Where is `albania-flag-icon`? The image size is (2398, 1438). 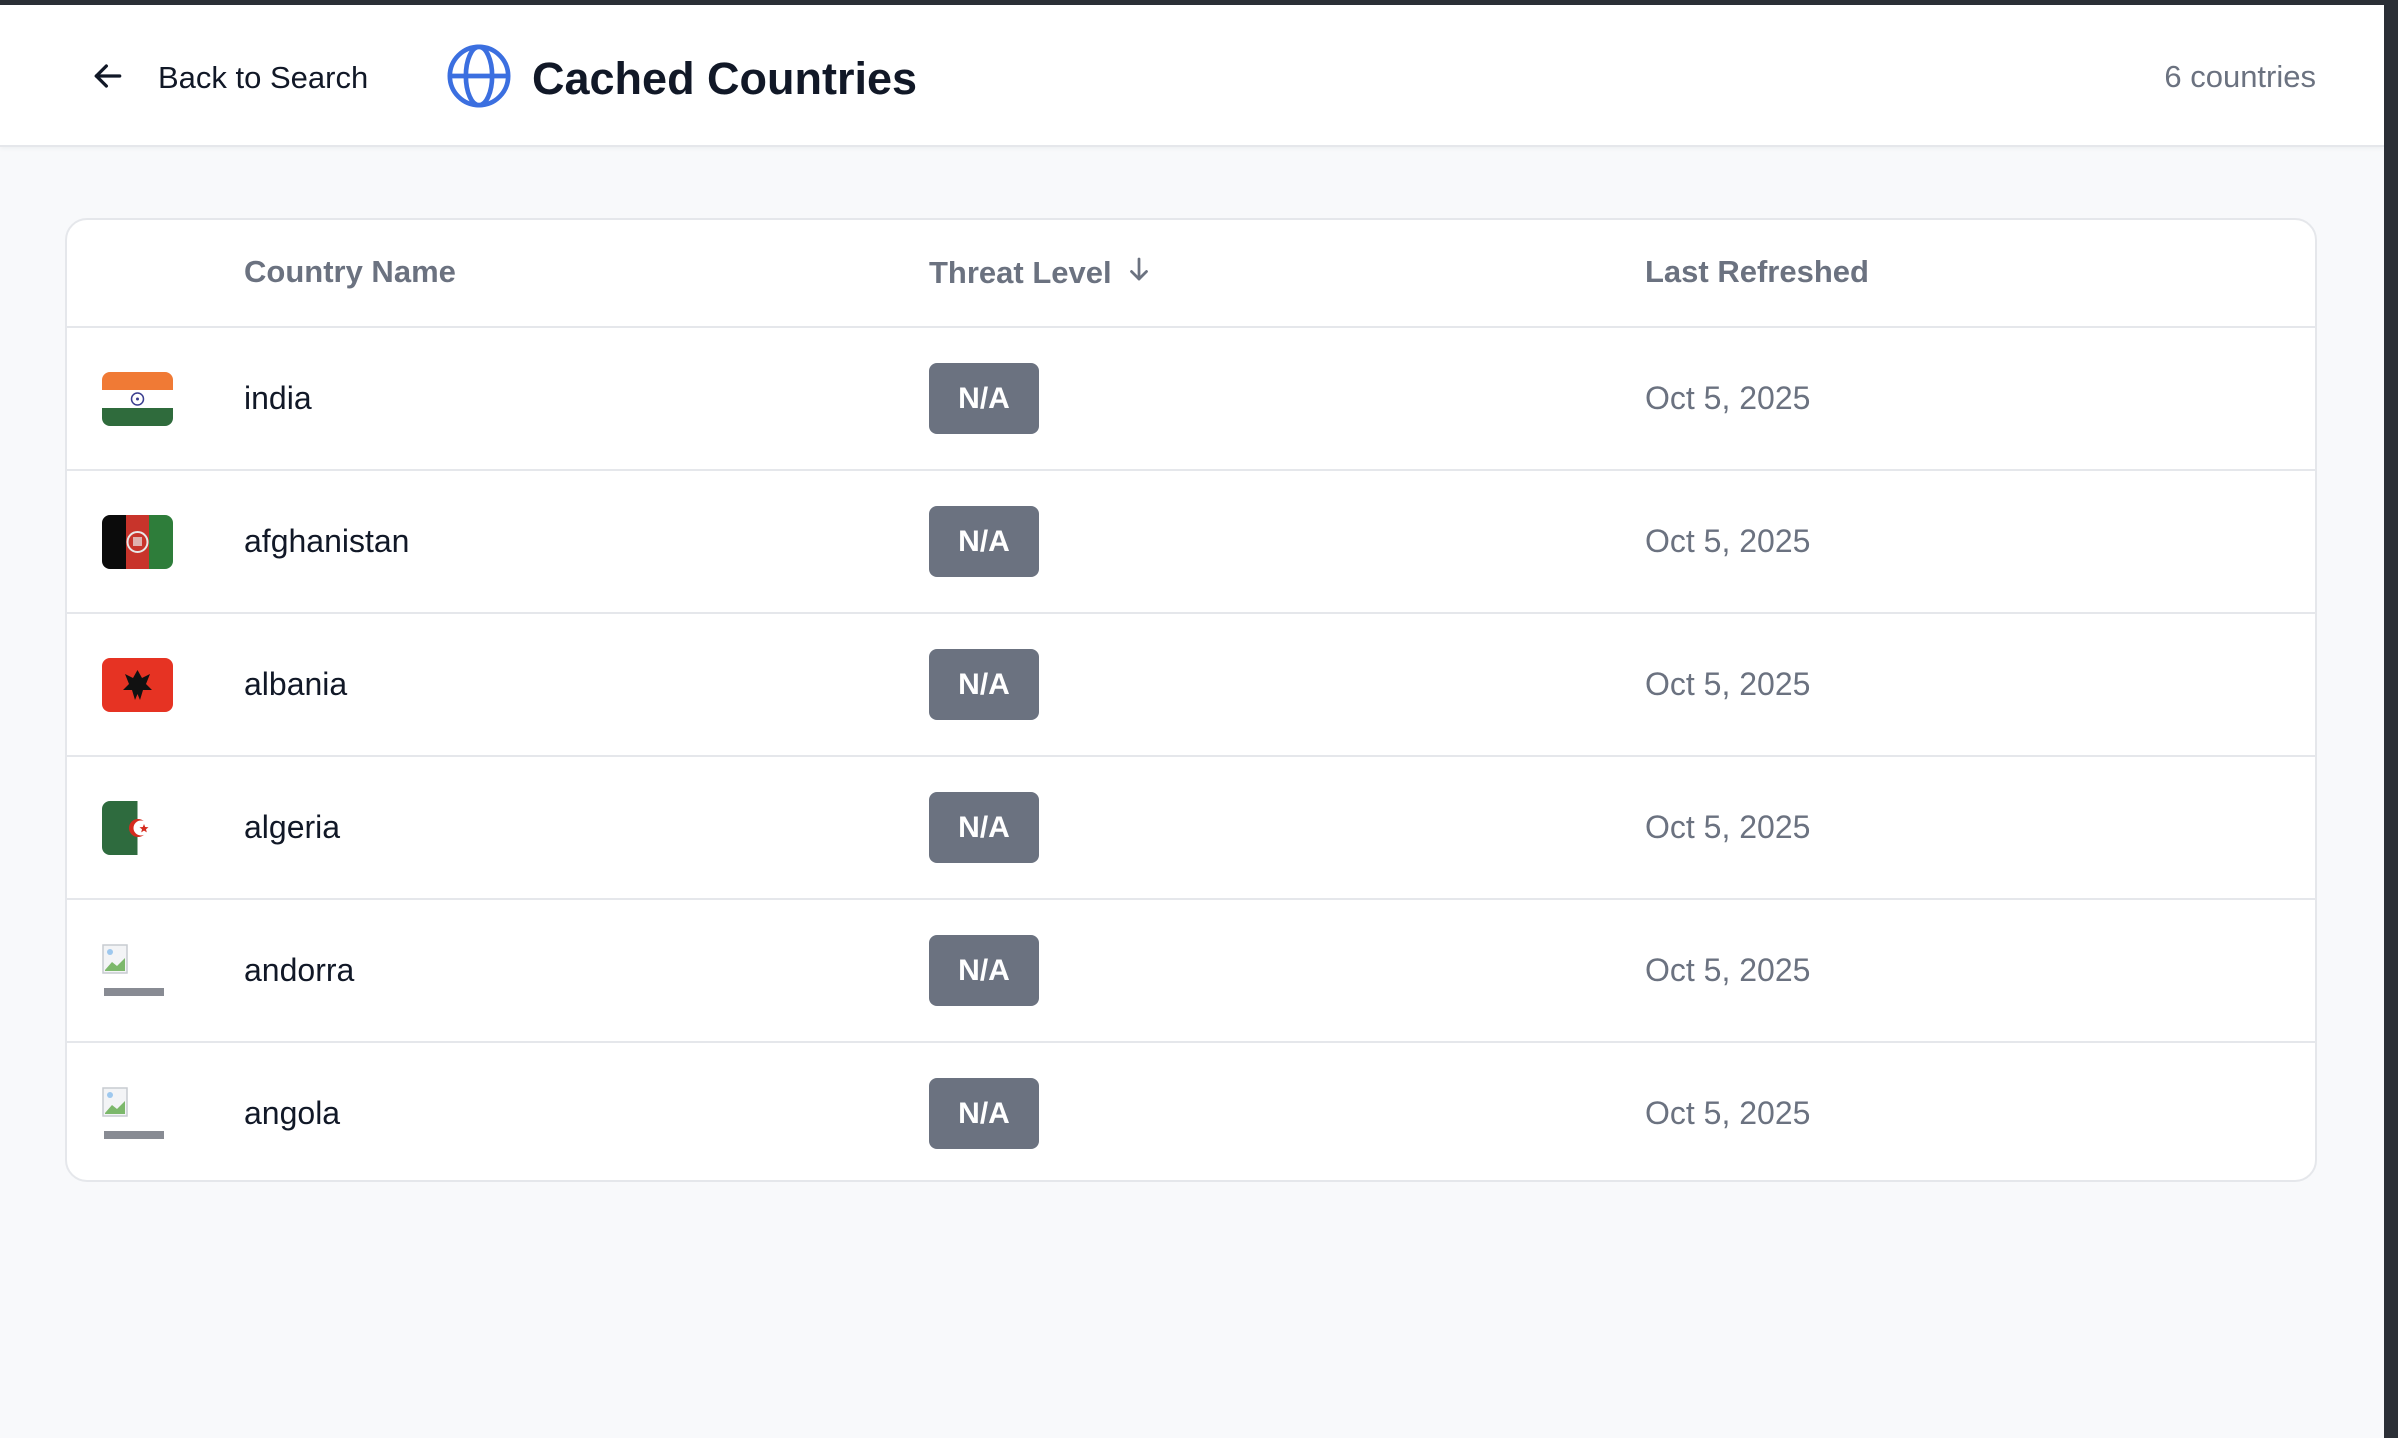 albania-flag-icon is located at coordinates (137, 685).